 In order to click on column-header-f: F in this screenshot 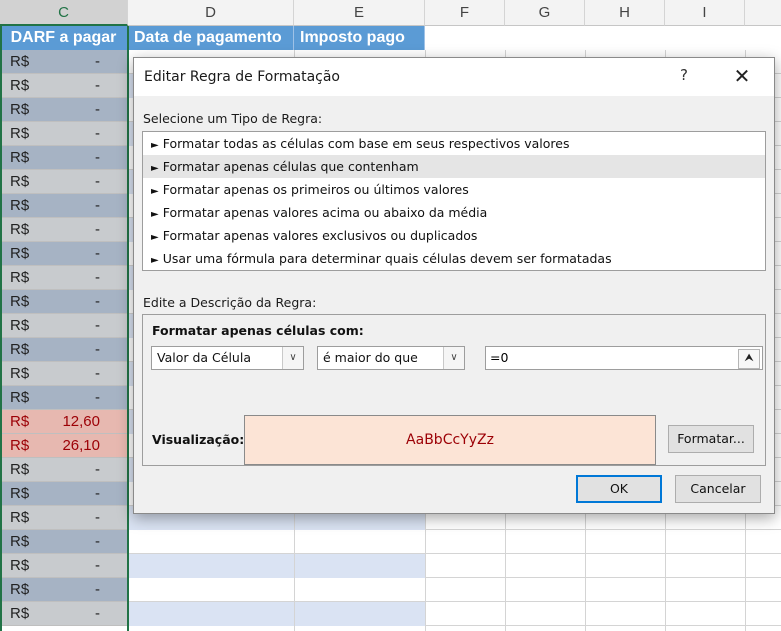, I will do `click(465, 13)`.